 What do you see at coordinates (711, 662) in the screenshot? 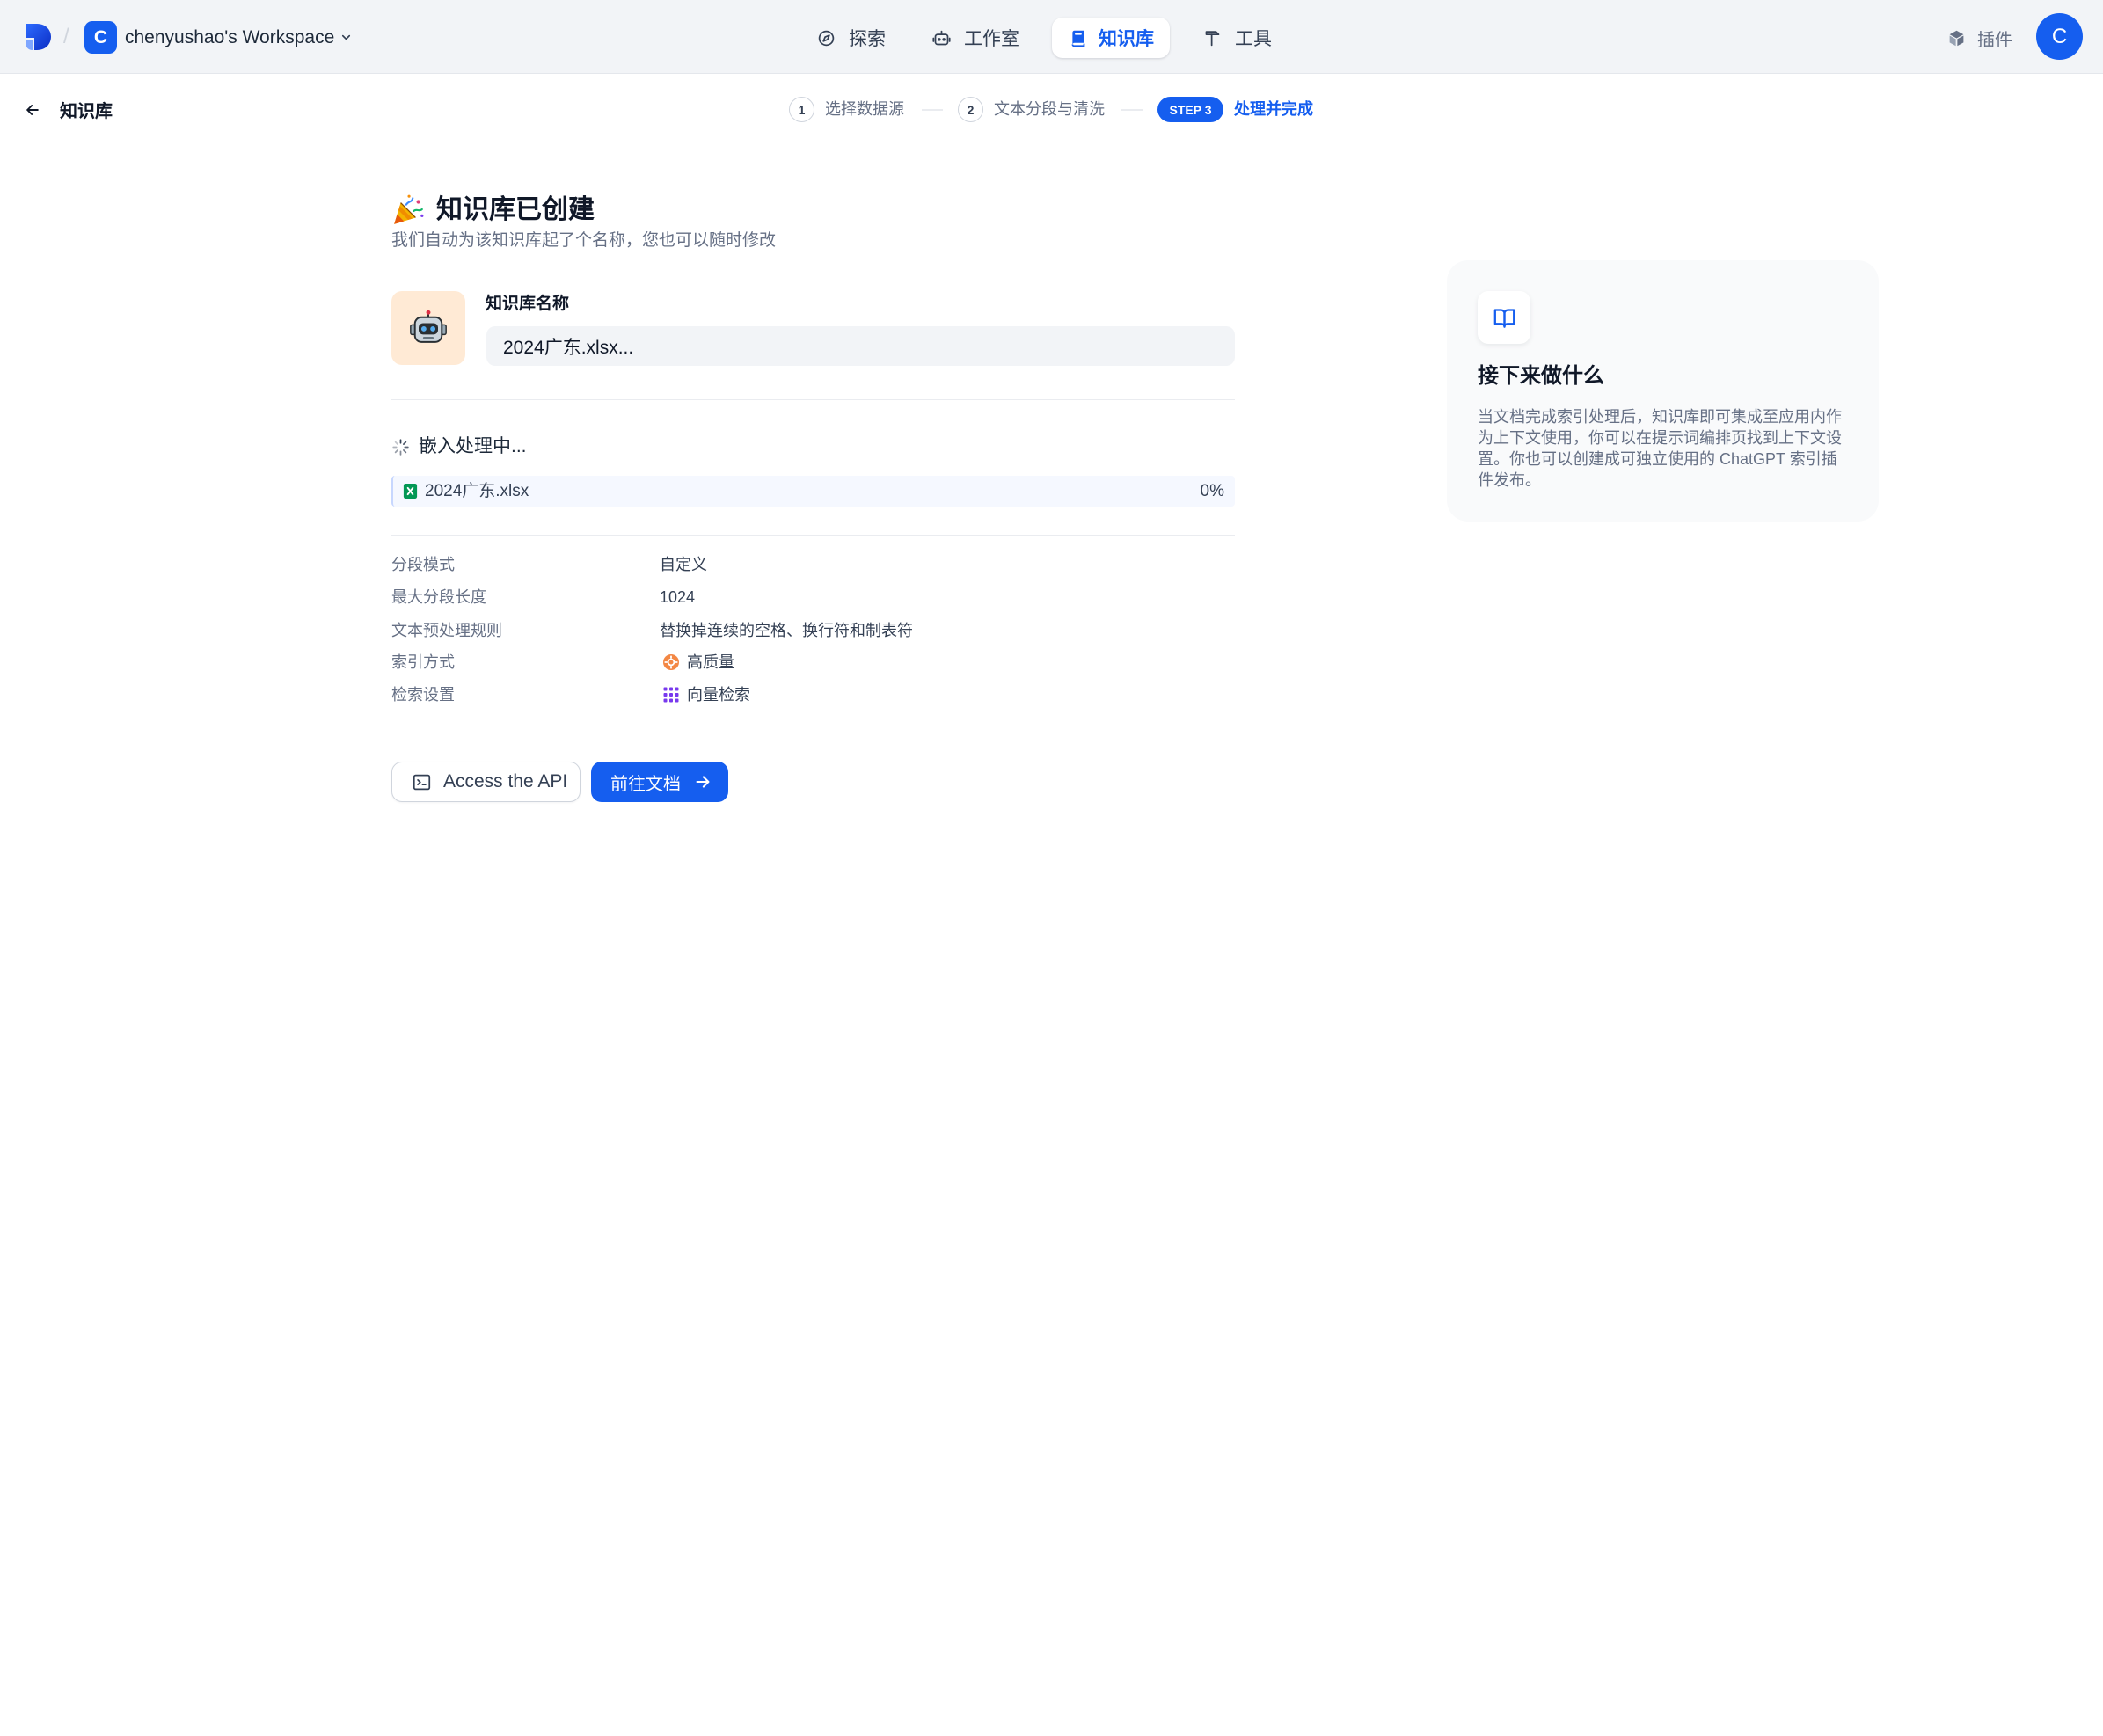
I see `index-mode-value: 高质量` at bounding box center [711, 662].